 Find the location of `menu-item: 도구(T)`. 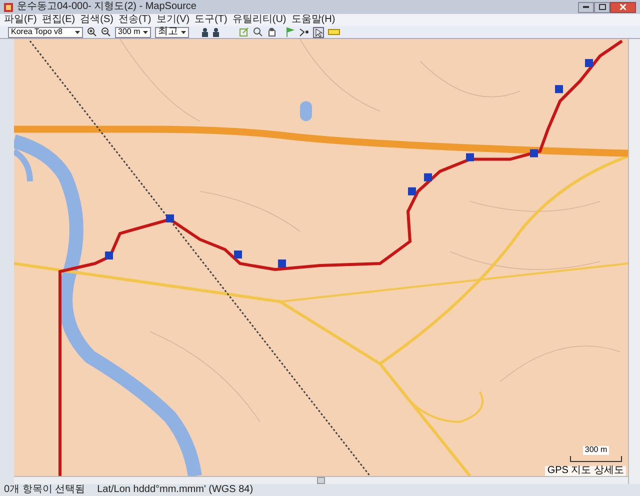

menu-item: 도구(T) is located at coordinates (211, 20).